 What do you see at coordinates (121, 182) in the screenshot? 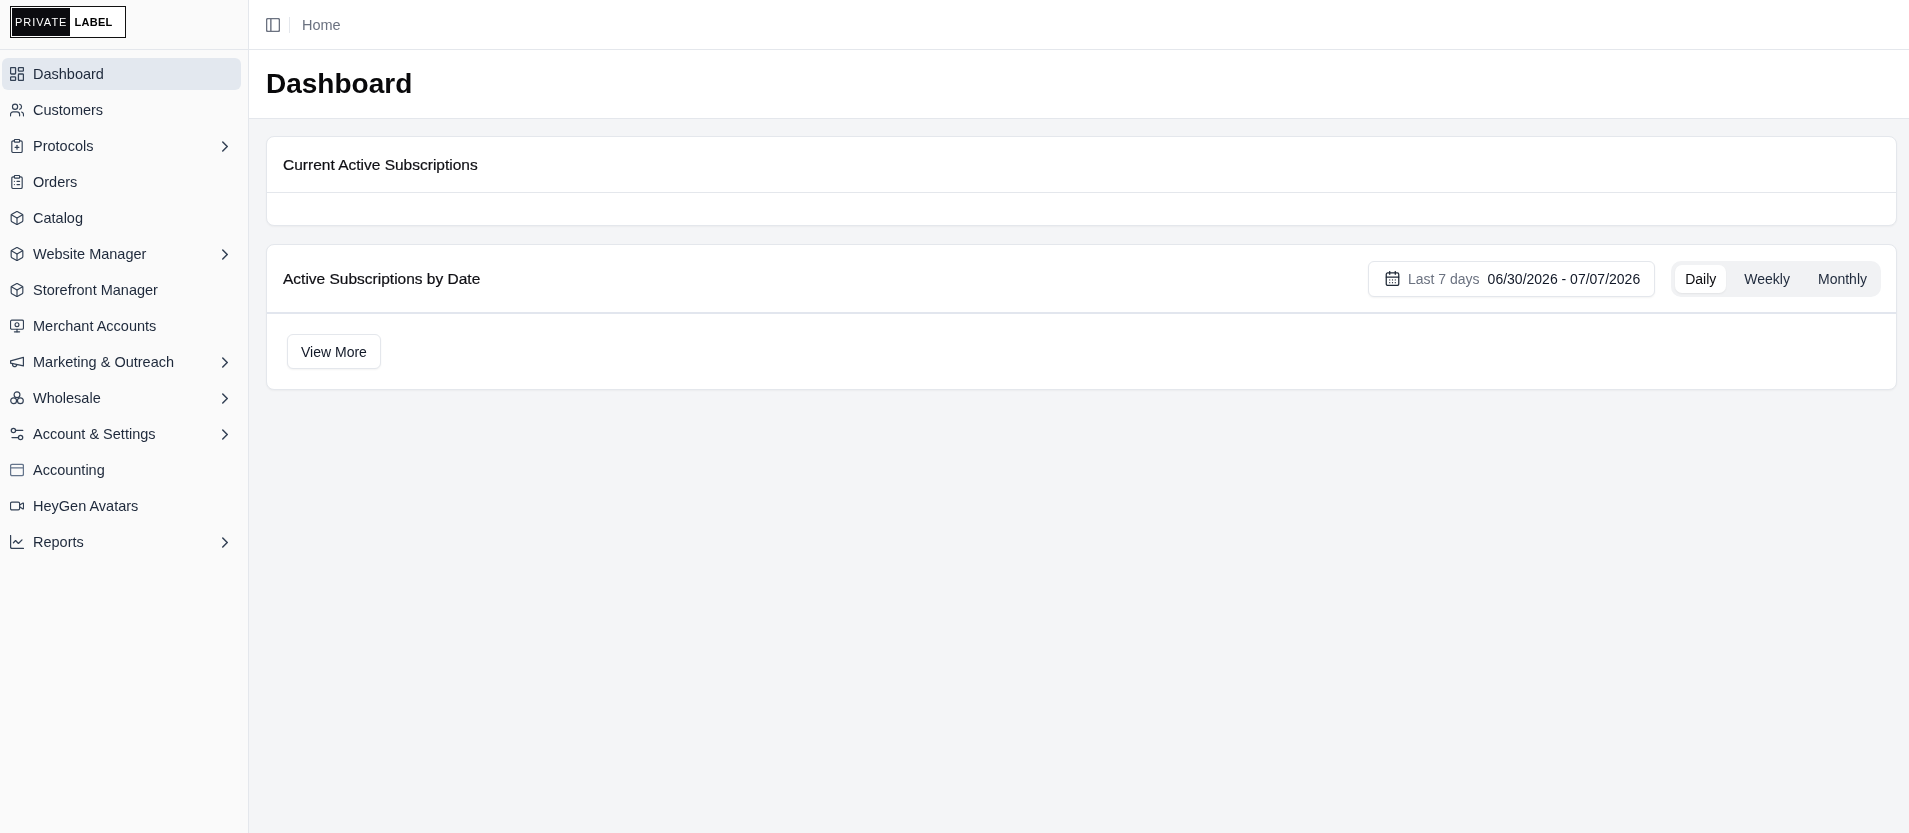
I see `sidebar-item: Orders` at bounding box center [121, 182].